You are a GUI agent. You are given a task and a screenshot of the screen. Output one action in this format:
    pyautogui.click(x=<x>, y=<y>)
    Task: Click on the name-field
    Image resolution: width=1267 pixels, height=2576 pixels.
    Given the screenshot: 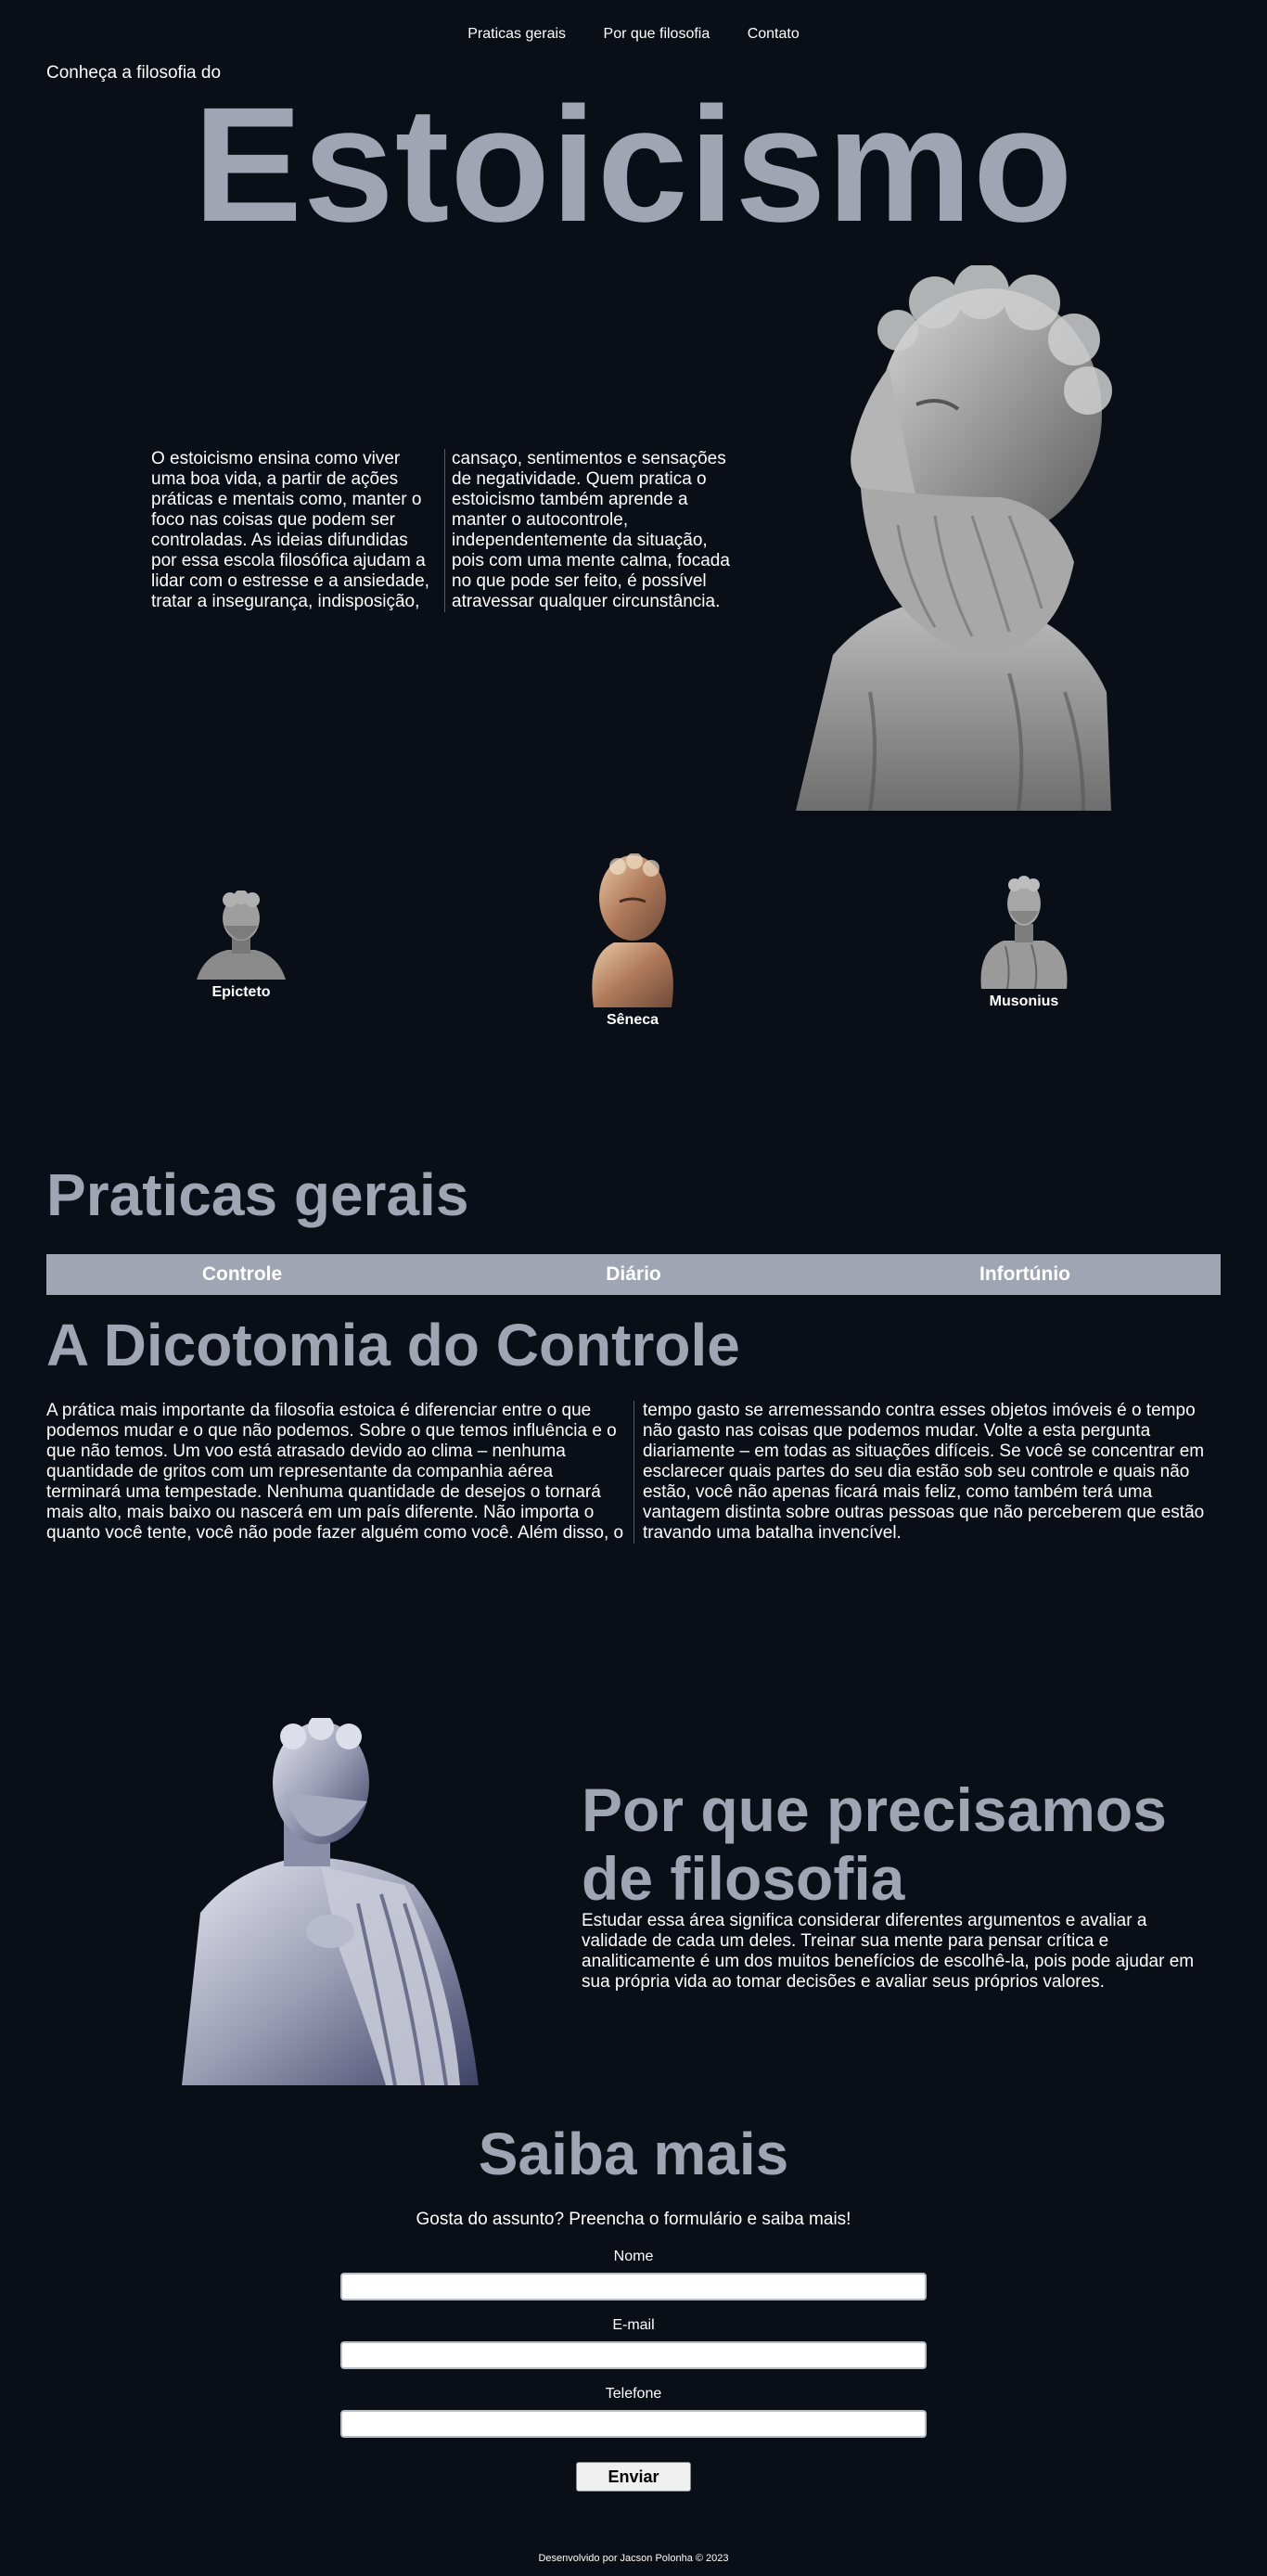 What is the action you would take?
    pyautogui.click(x=633, y=2286)
    